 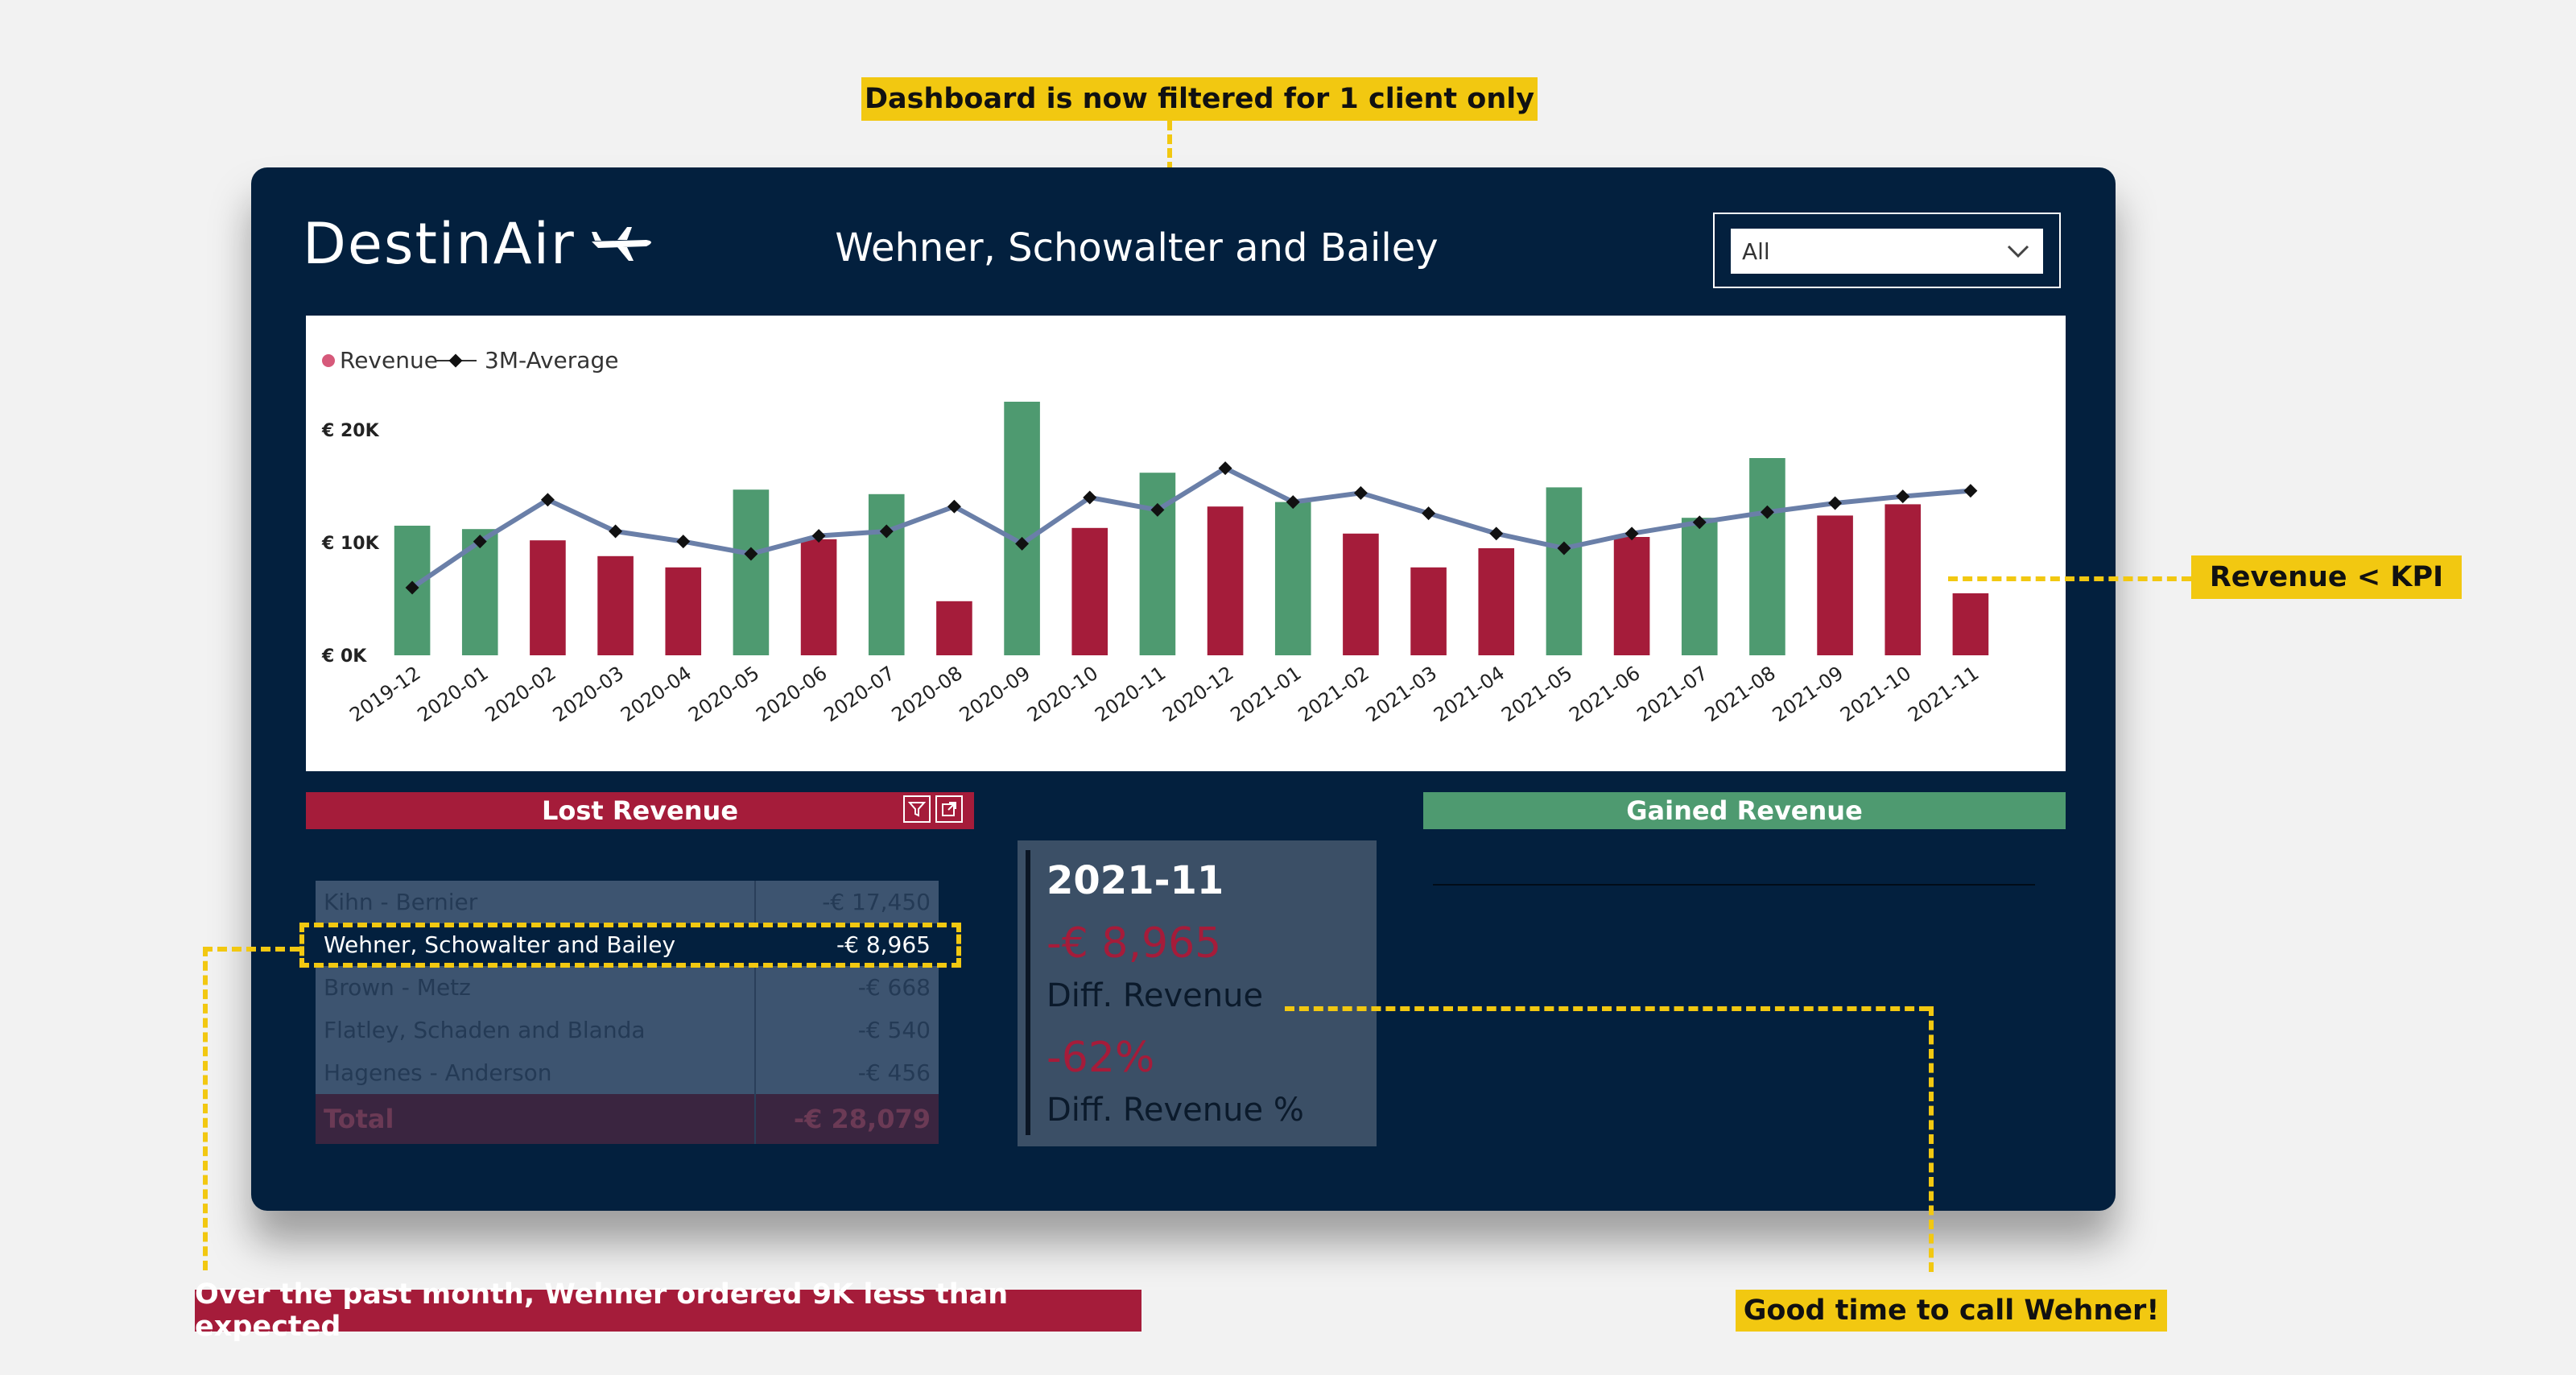 I want to click on lost-revenue-title: Lost Revenue, so click(x=640, y=810).